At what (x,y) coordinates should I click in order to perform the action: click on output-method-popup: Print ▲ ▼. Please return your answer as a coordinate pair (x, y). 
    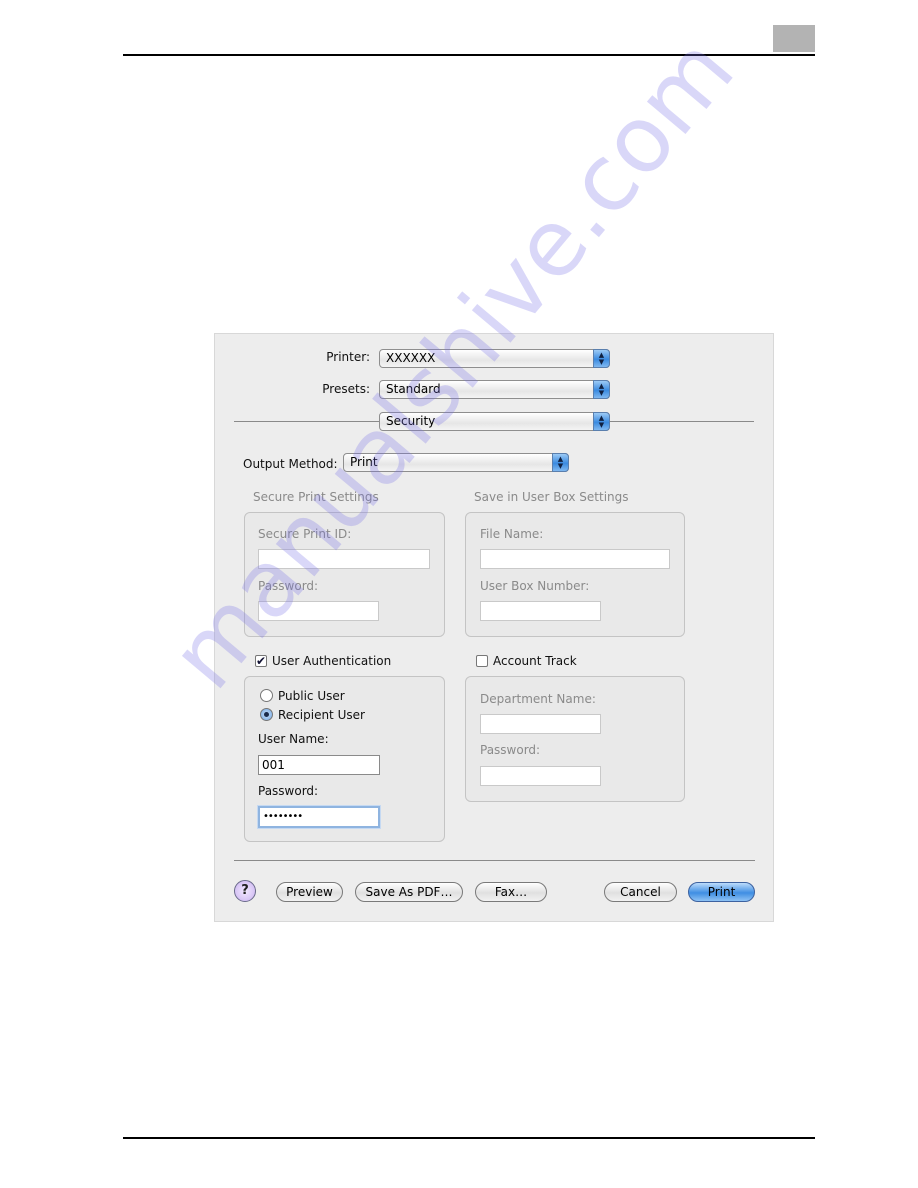
    Looking at the image, I should click on (456, 462).